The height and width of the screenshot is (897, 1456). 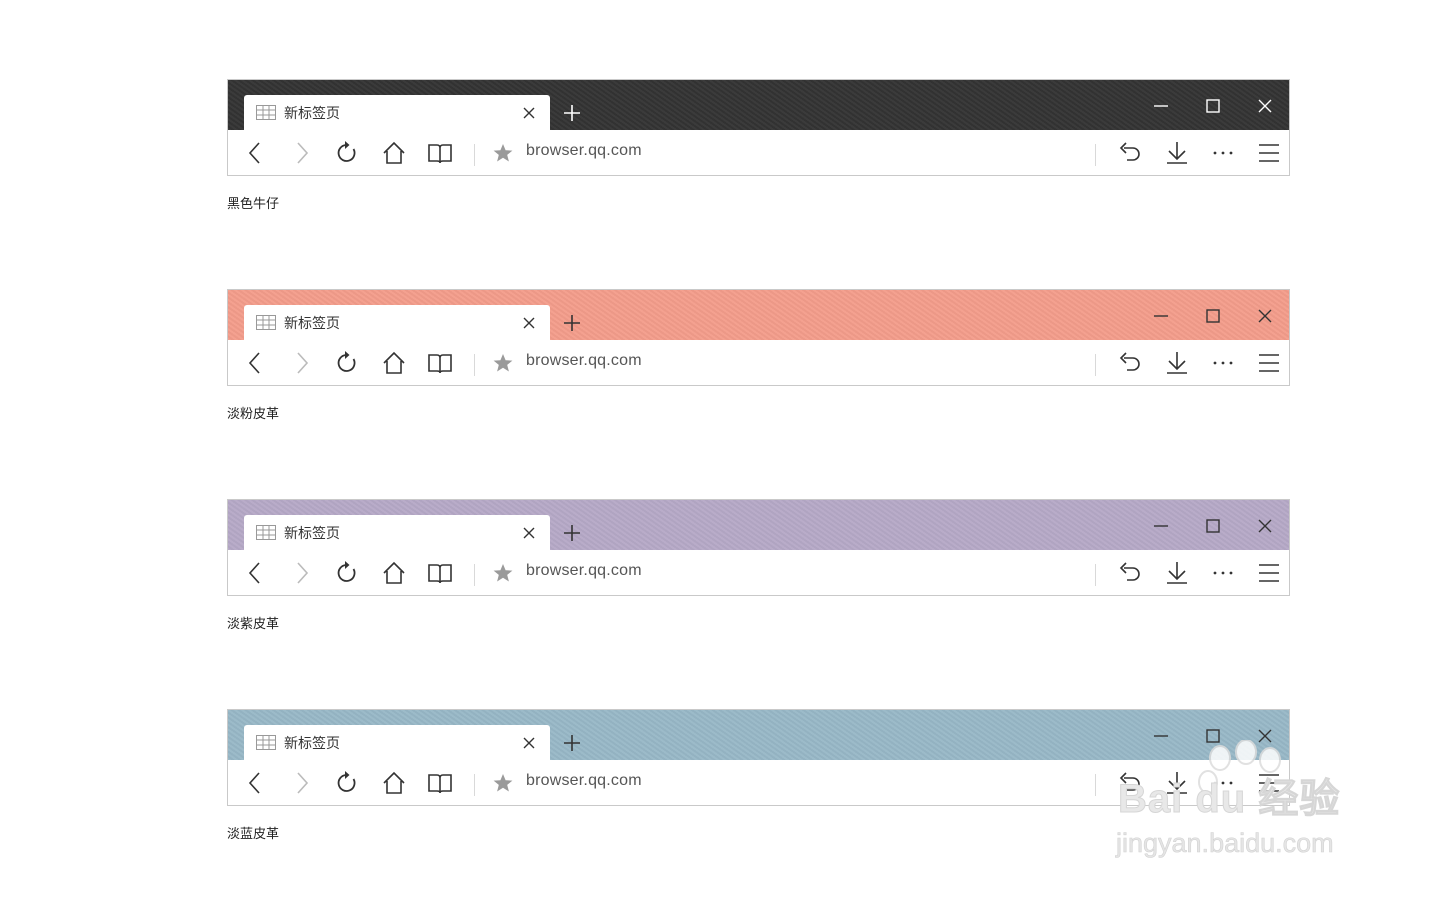 What do you see at coordinates (253, 834) in the screenshot?
I see `skin-caption: 淡蓝皮革` at bounding box center [253, 834].